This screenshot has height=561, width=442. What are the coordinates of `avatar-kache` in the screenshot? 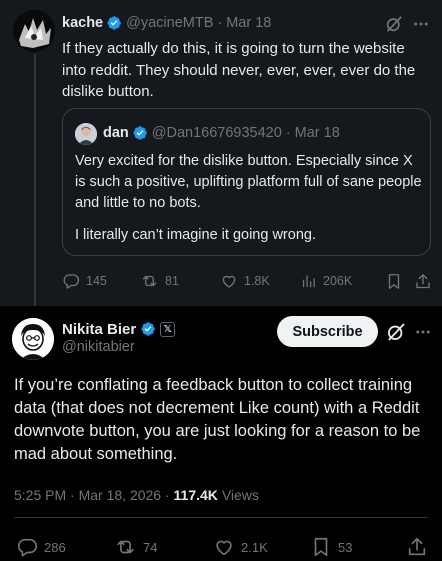 It's located at (34, 31).